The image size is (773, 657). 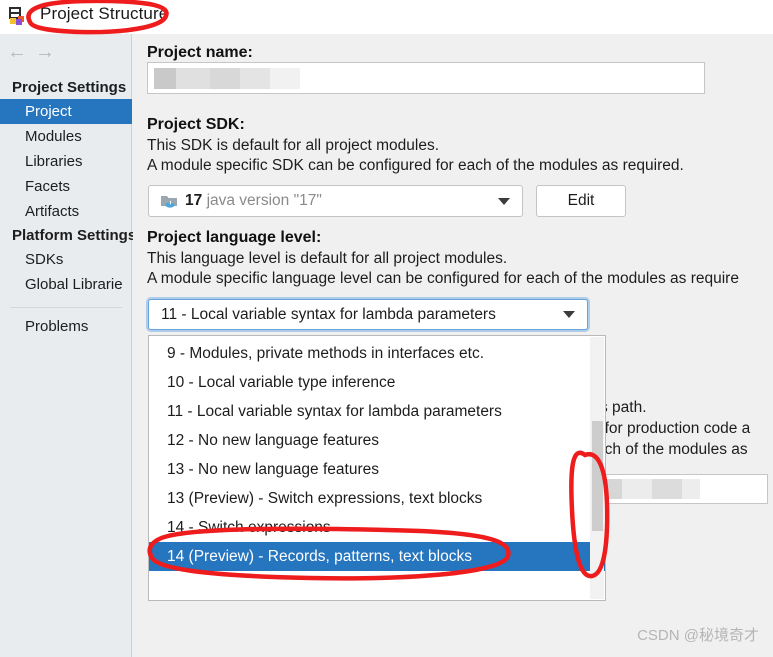 What do you see at coordinates (234, 237) in the screenshot?
I see `project-language-level-label: Project language level:` at bounding box center [234, 237].